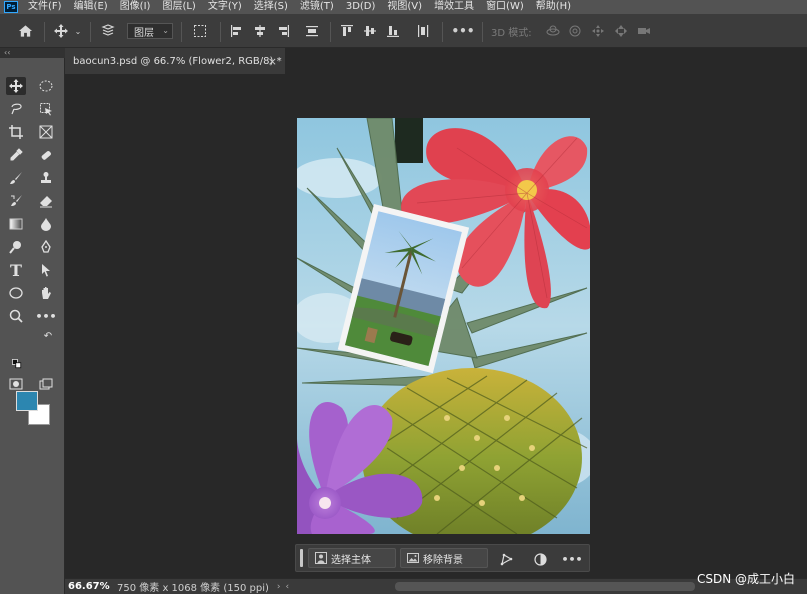 The image size is (807, 594). I want to click on clone-stamp-tool, so click(46, 178).